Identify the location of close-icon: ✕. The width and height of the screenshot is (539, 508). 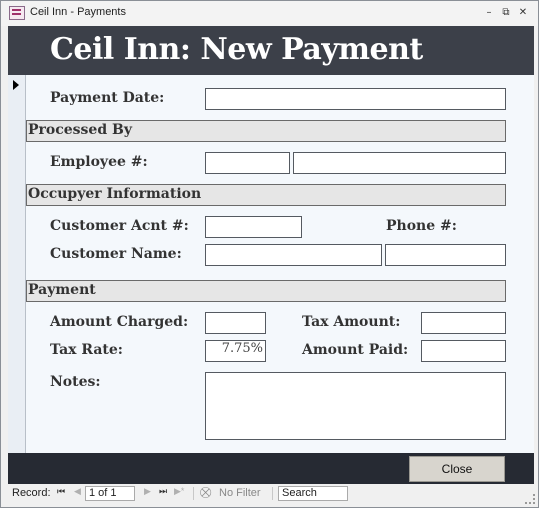
(523, 12).